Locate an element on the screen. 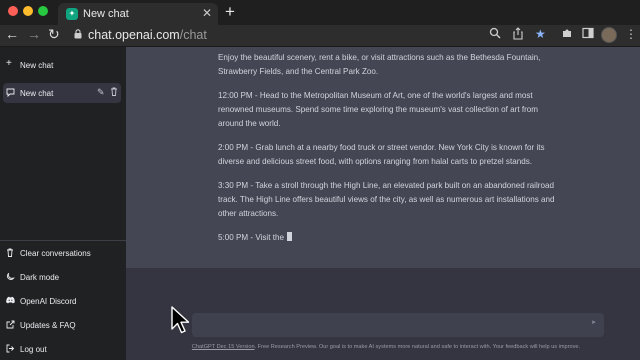 The width and height of the screenshot is (640, 360). openai-discord-label: OpenAI Discord is located at coordinates (48, 301).